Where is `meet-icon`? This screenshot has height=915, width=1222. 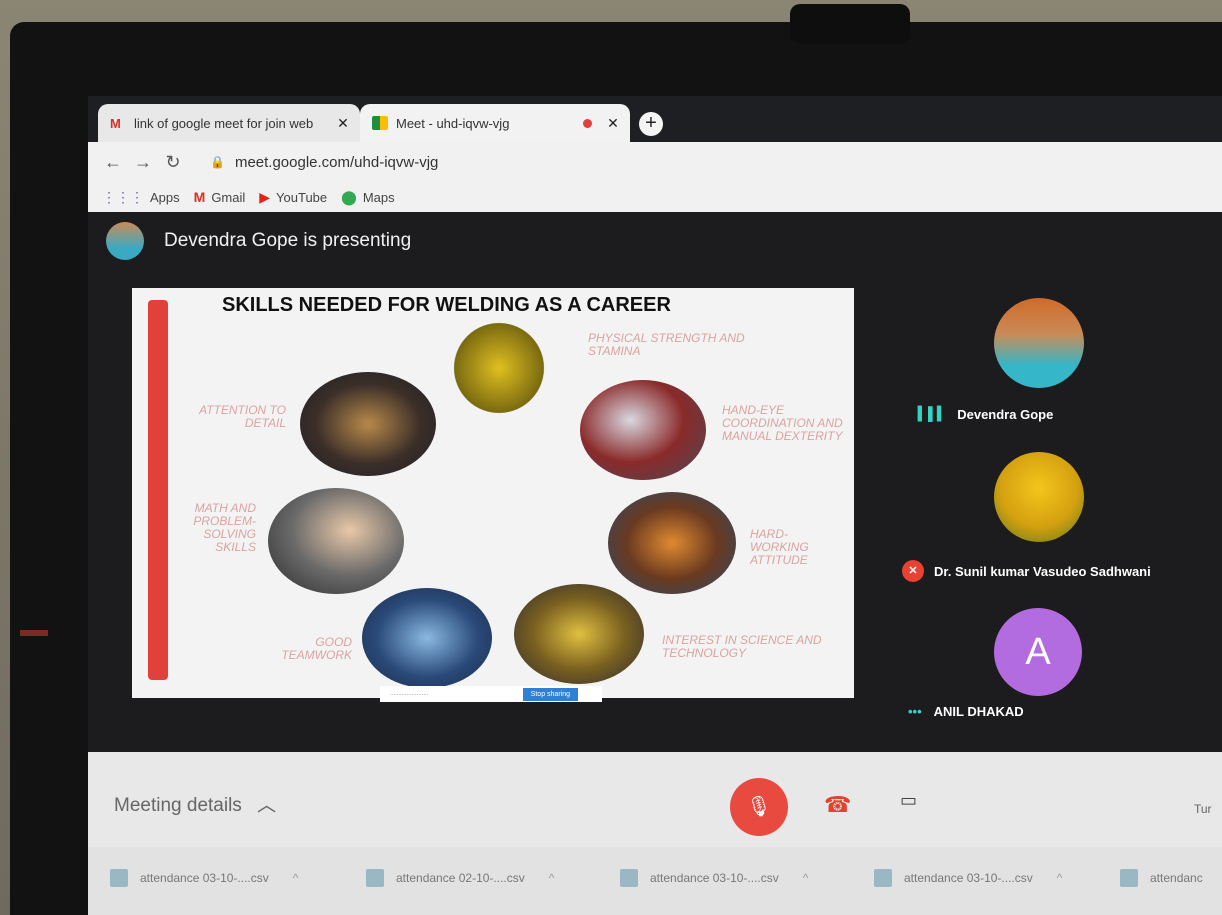 meet-icon is located at coordinates (380, 123).